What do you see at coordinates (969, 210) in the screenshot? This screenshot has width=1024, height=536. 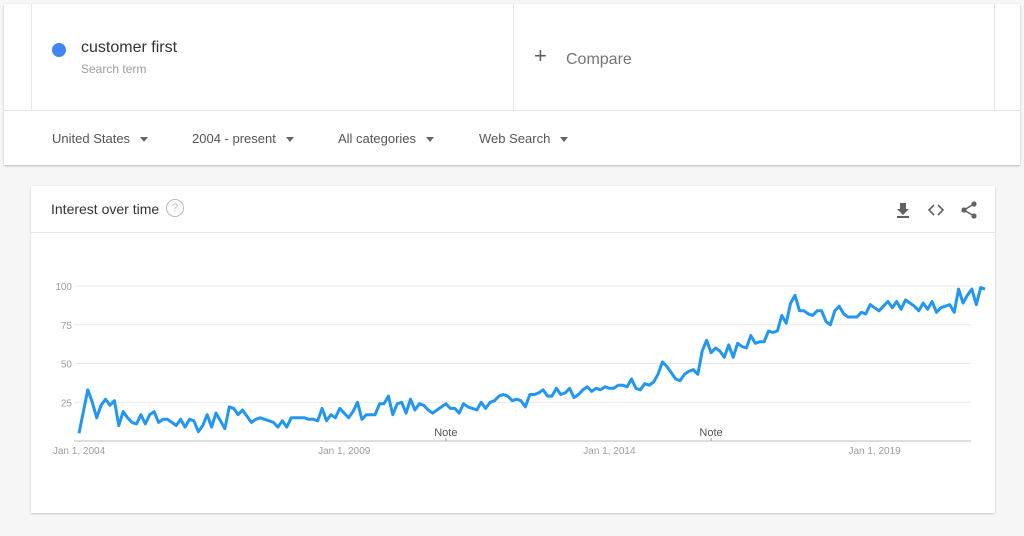 I see `share-icon` at bounding box center [969, 210].